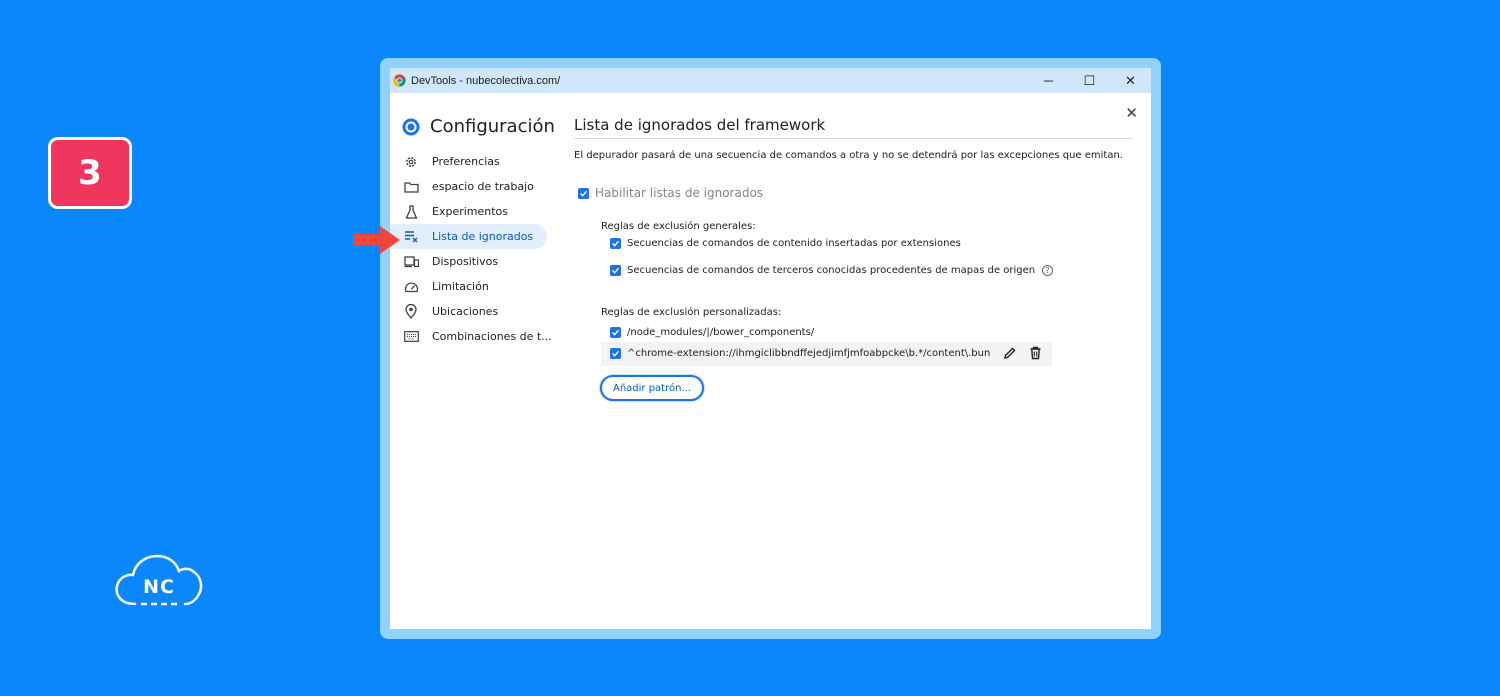 The width and height of the screenshot is (1500, 696). I want to click on flask-icon, so click(411, 212).